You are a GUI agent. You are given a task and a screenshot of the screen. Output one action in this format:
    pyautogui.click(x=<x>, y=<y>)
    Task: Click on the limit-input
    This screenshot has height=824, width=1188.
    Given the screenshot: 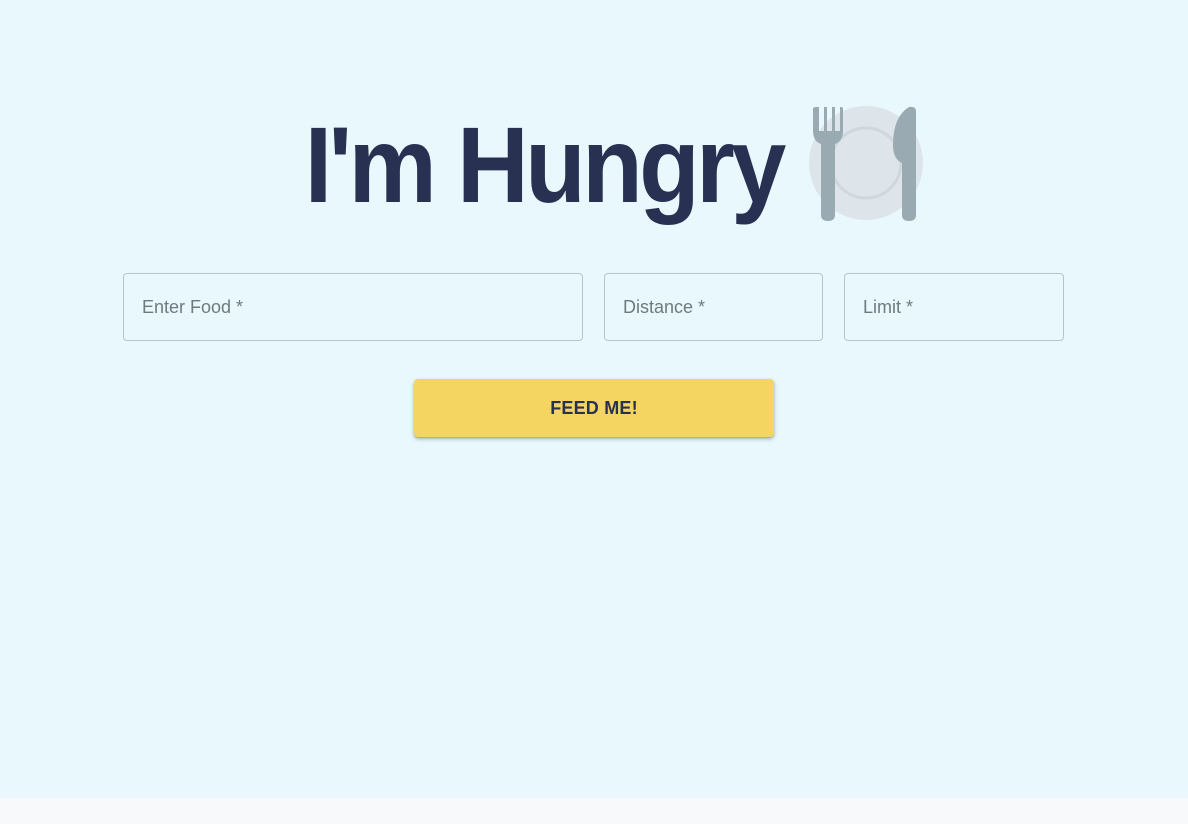 What is the action you would take?
    pyautogui.click(x=954, y=307)
    